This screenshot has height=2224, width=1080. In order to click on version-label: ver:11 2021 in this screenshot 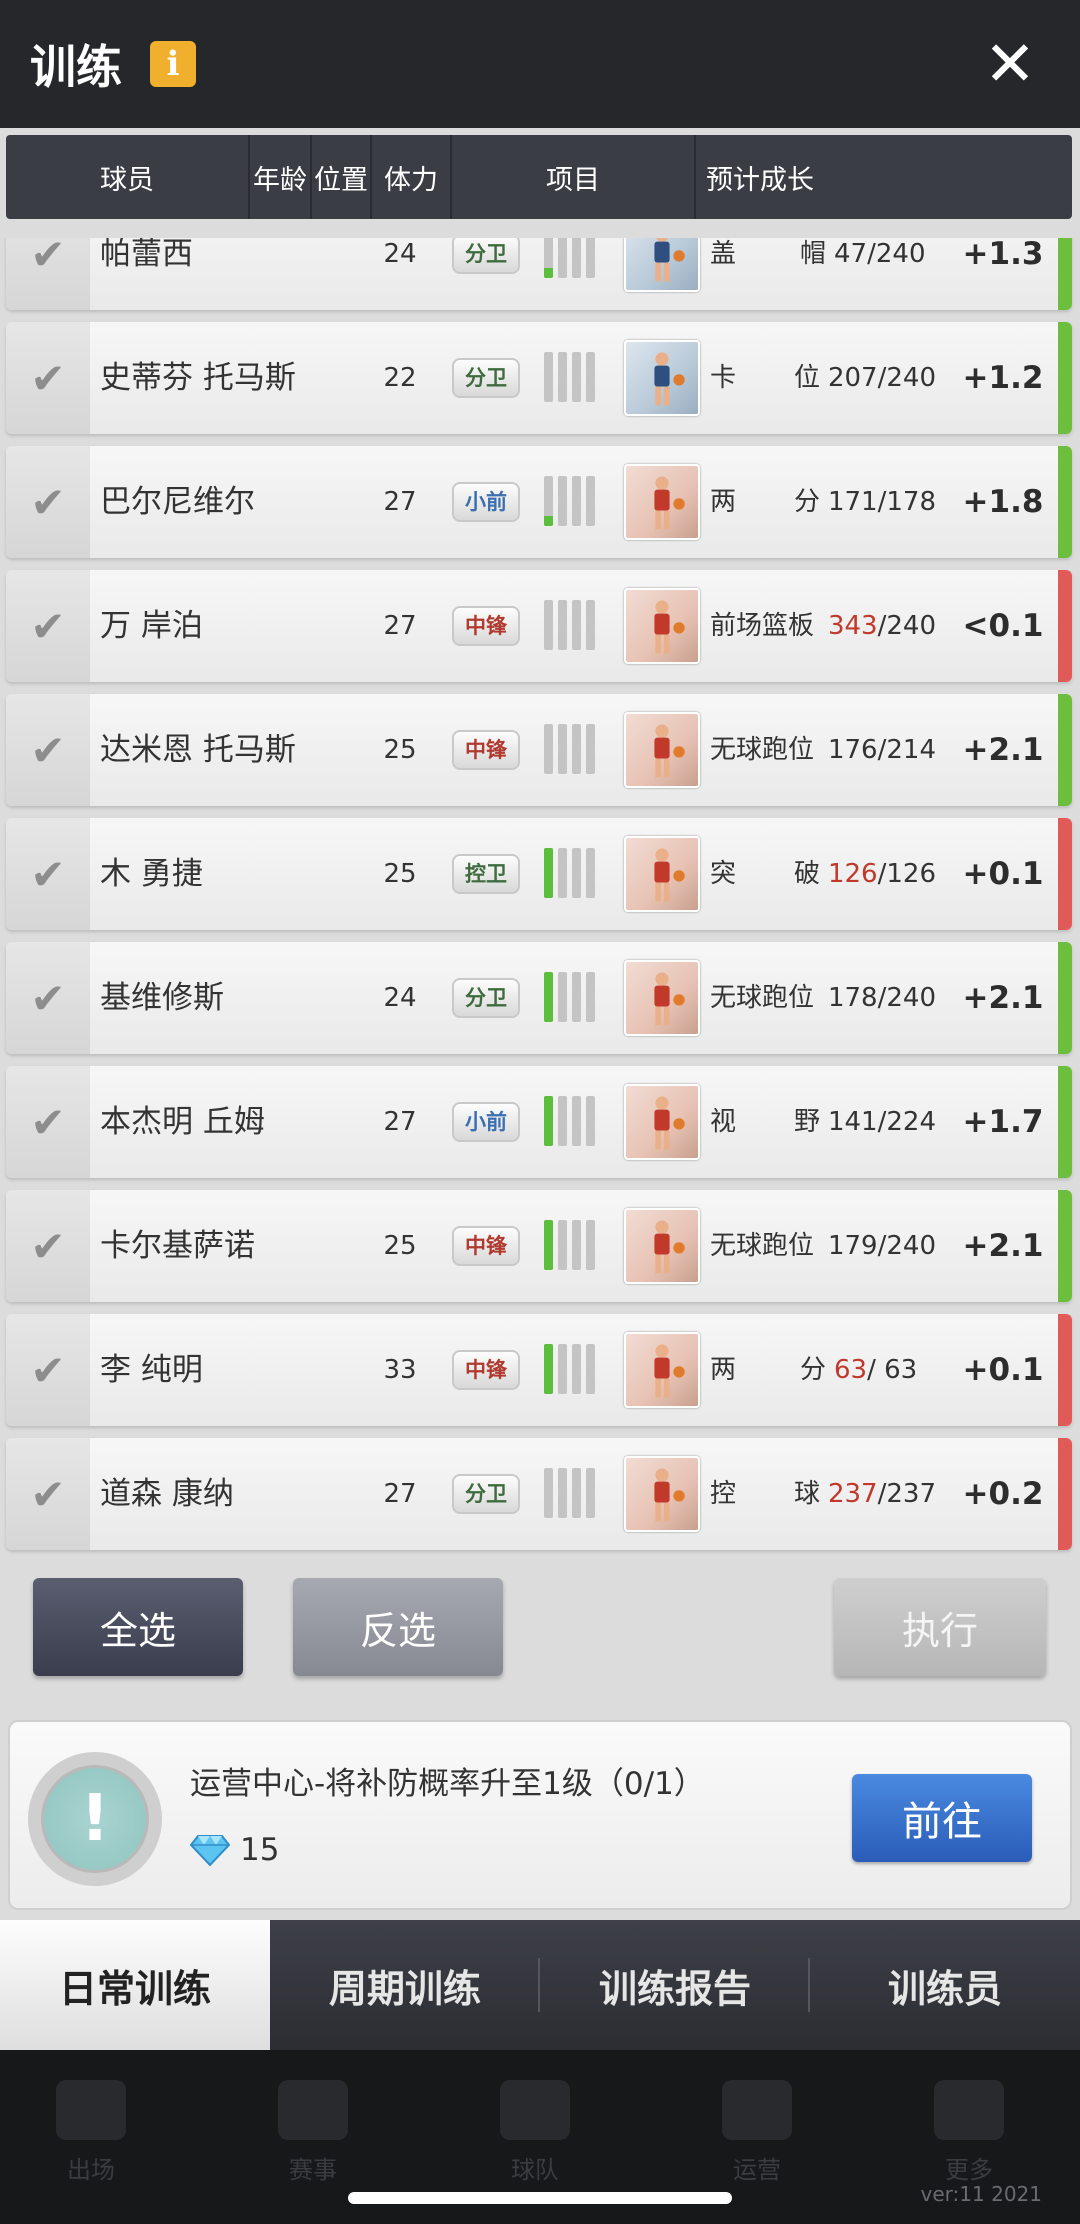, I will do `click(981, 2194)`.